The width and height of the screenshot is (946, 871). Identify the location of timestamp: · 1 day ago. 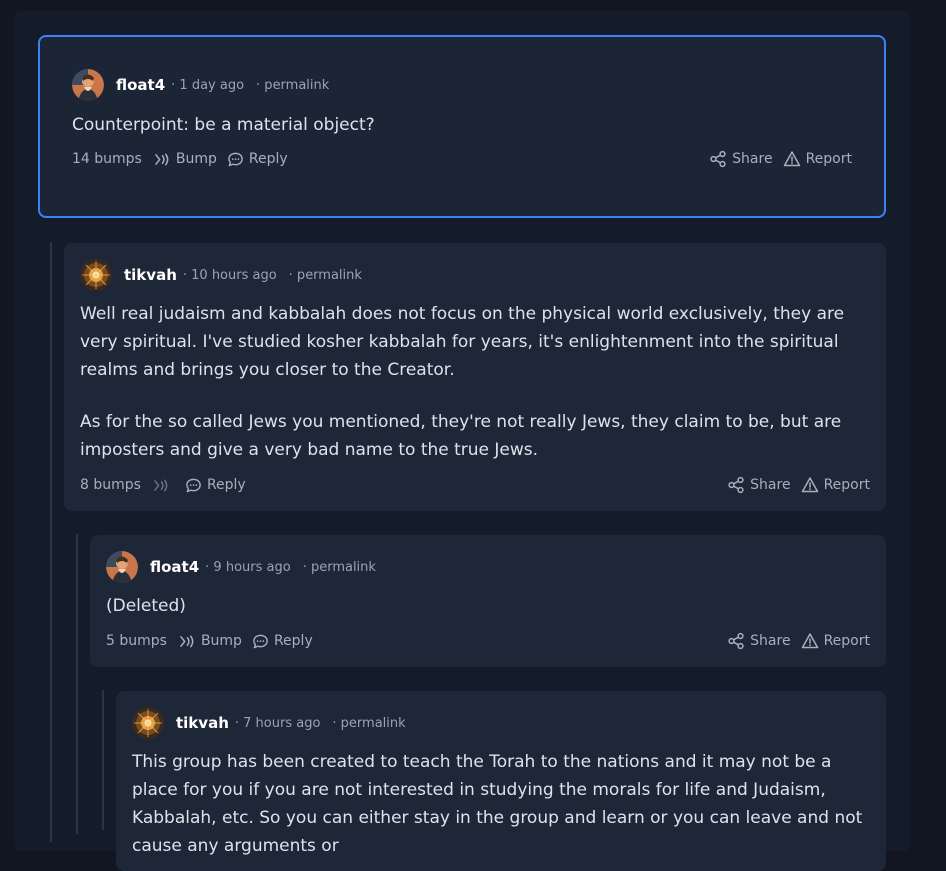
(208, 85).